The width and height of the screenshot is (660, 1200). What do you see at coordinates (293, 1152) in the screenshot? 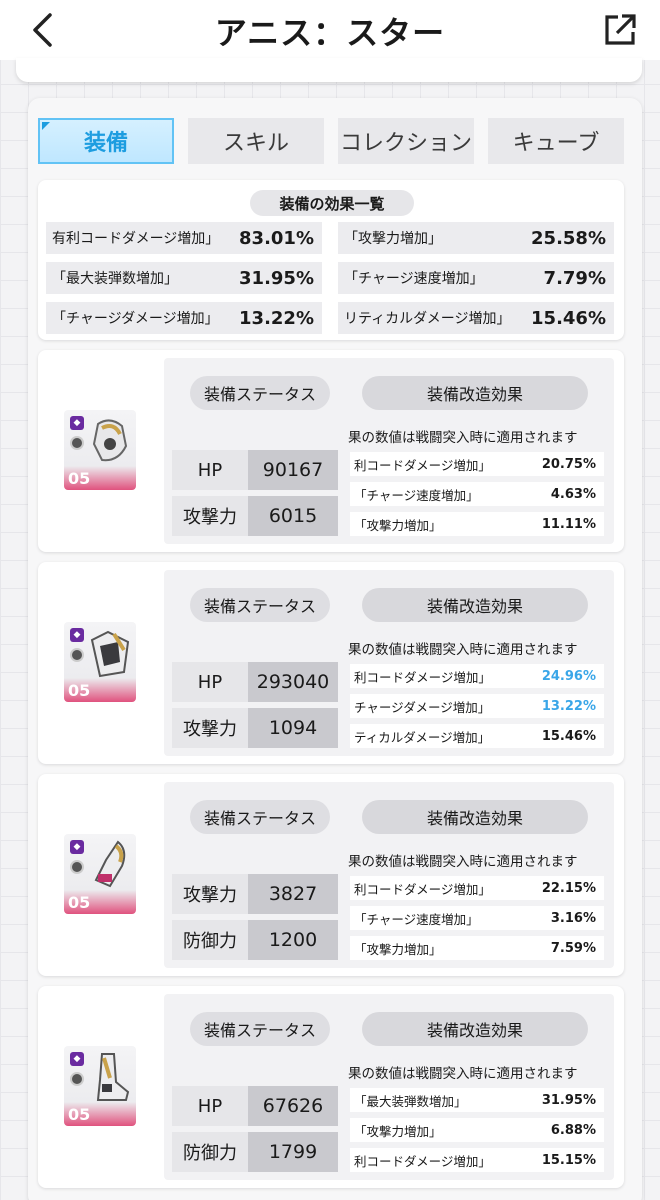
I see `stat-value: 1799` at bounding box center [293, 1152].